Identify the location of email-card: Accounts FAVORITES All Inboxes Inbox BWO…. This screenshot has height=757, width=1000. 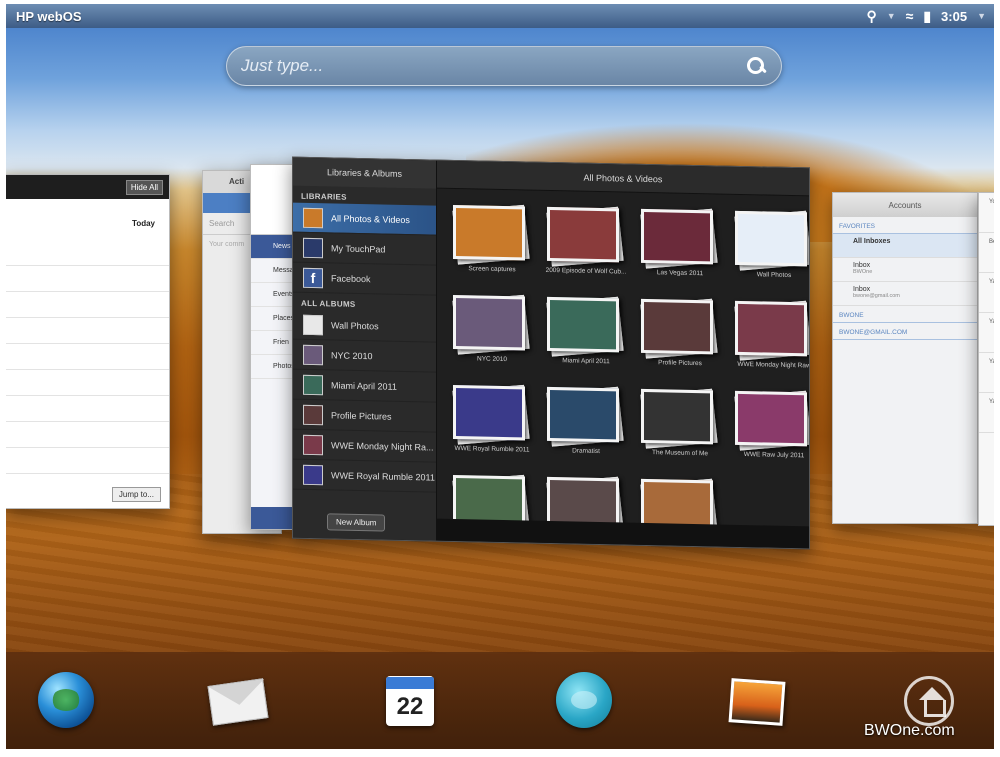
(905, 358).